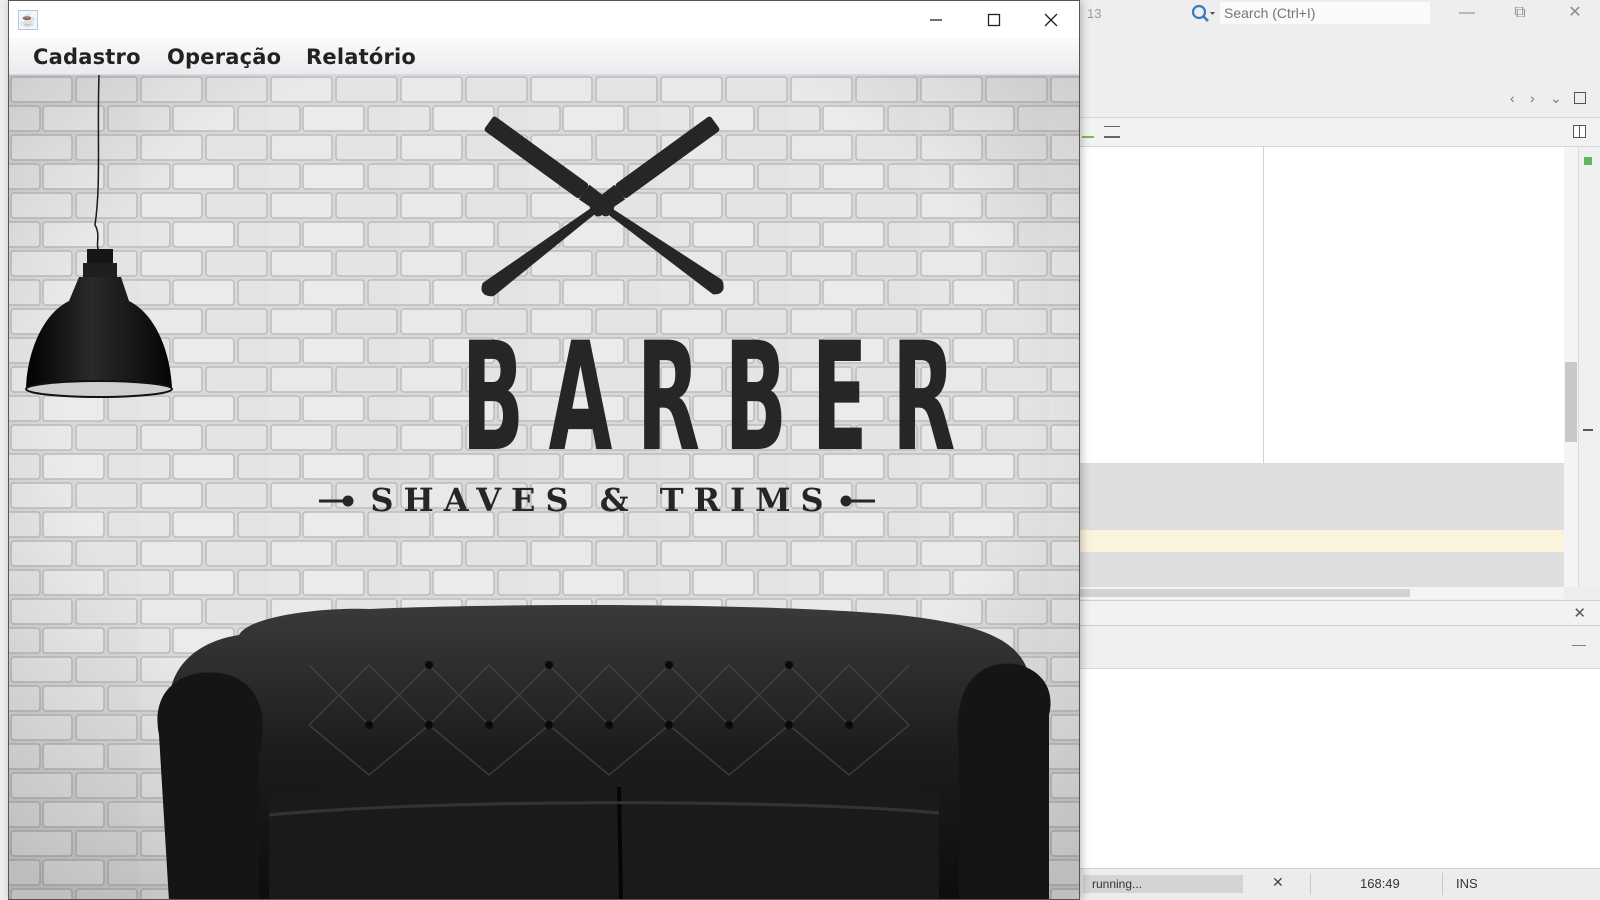 The image size is (1600, 900). I want to click on brand-subtitle-wrap: SHAVES & TRIMS, so click(602, 502).